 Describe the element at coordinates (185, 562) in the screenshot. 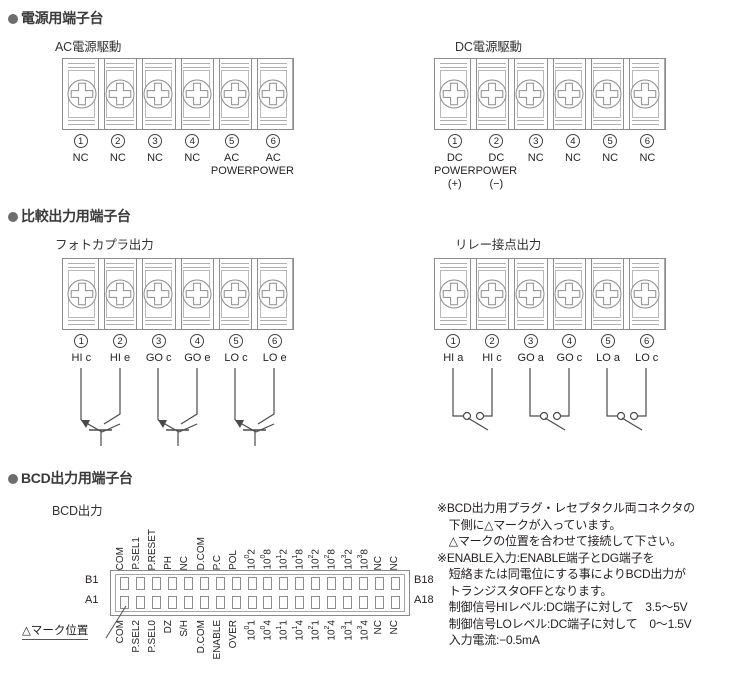

I see `bcd-top-label-5: NC` at that location.